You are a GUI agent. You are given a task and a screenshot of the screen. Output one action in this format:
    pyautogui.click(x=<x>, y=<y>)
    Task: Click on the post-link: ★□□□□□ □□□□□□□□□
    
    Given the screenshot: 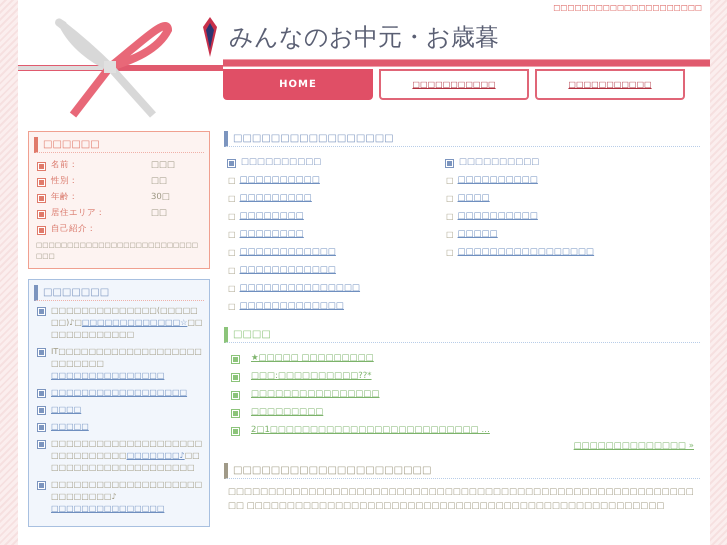 What is the action you would take?
    pyautogui.click(x=312, y=358)
    